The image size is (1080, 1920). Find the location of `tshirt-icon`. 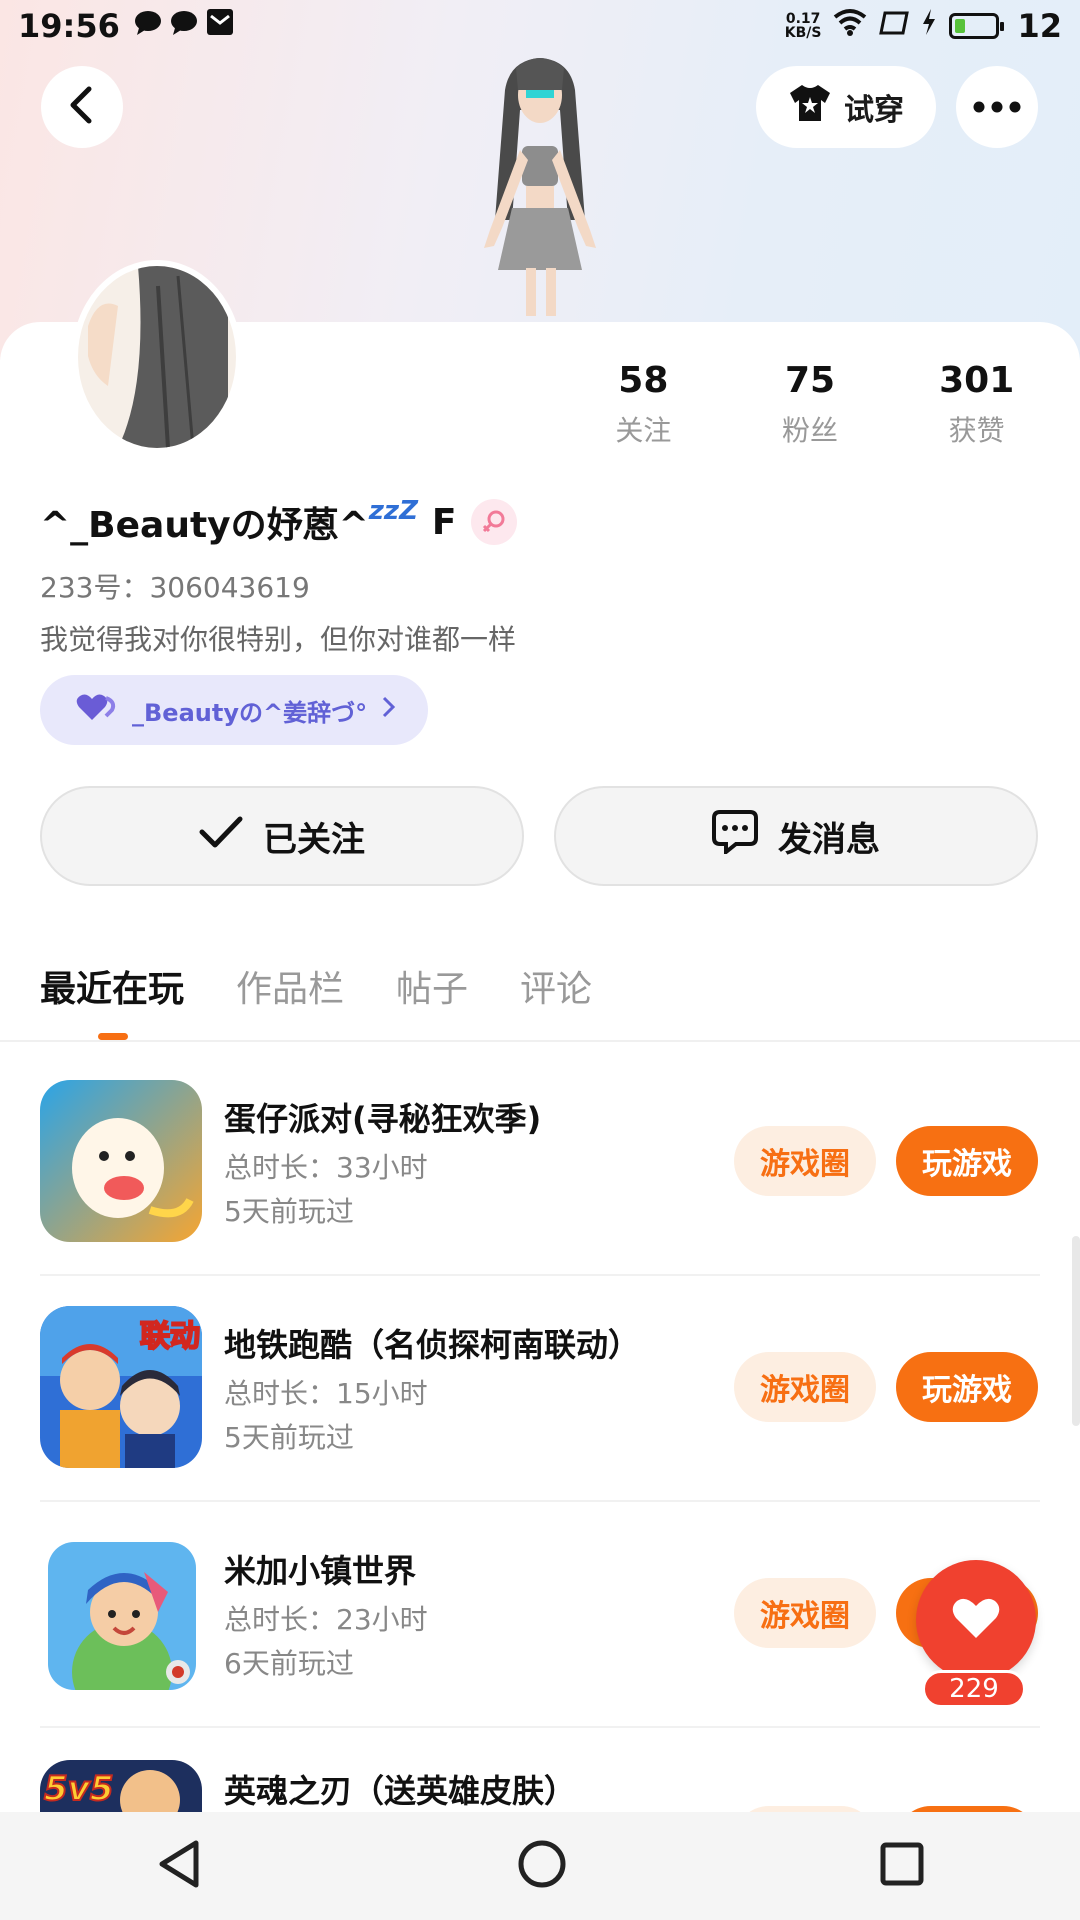

tshirt-icon is located at coordinates (810, 107).